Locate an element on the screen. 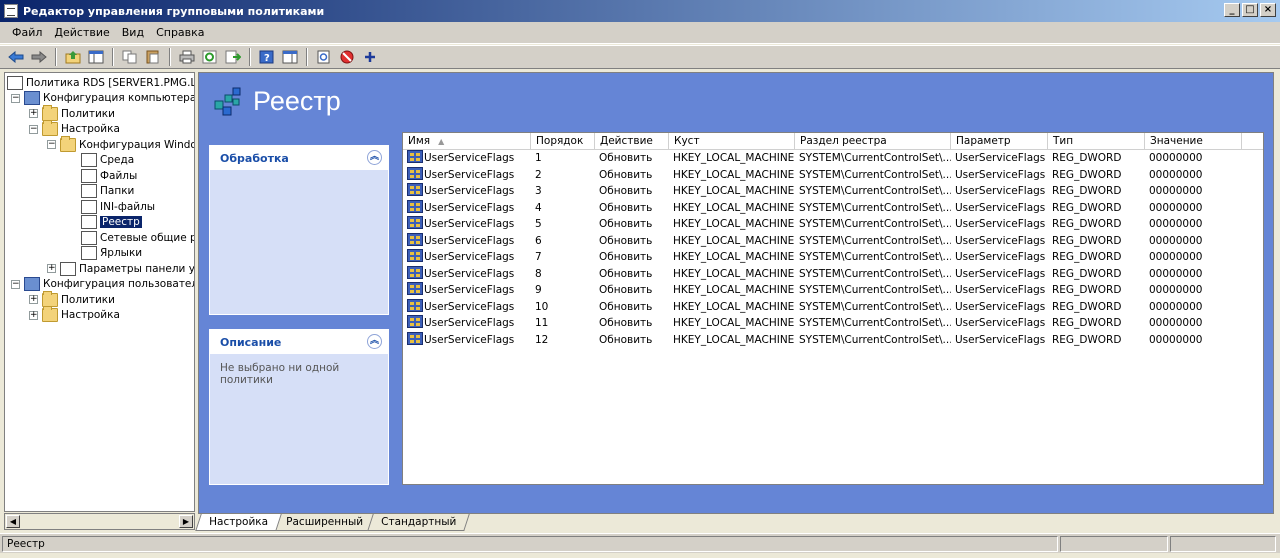 The height and width of the screenshot is (558, 1280). stop-button is located at coordinates (347, 57).